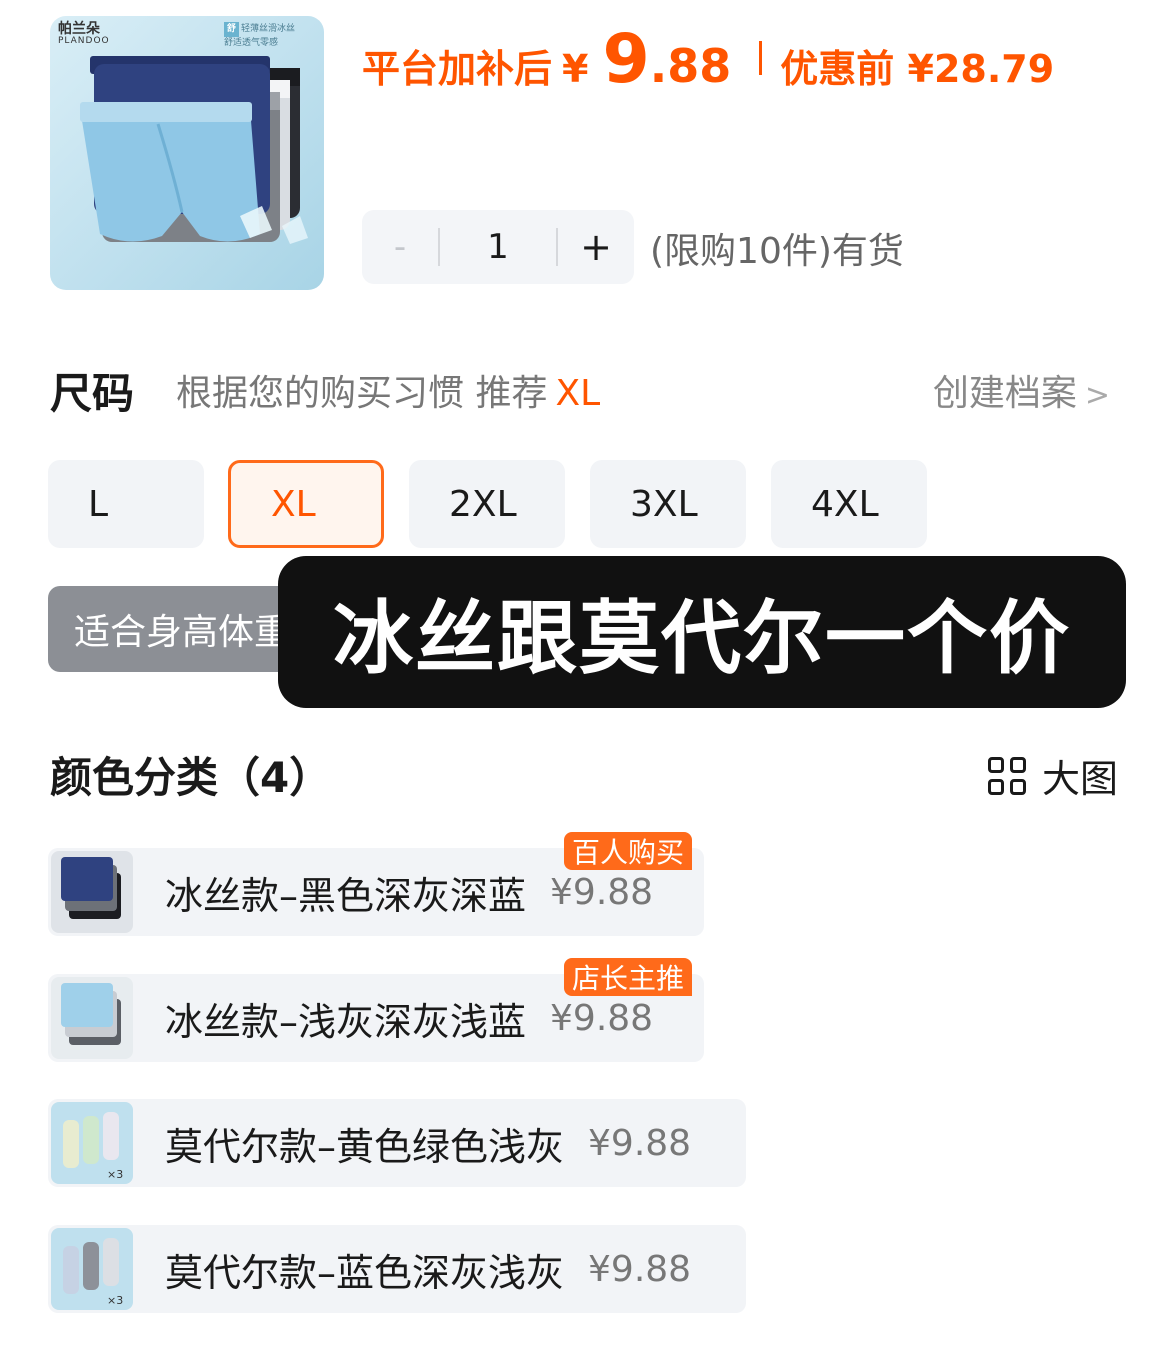 The image size is (1170, 1358). I want to click on size-option-3xl: 3XL, so click(668, 504).